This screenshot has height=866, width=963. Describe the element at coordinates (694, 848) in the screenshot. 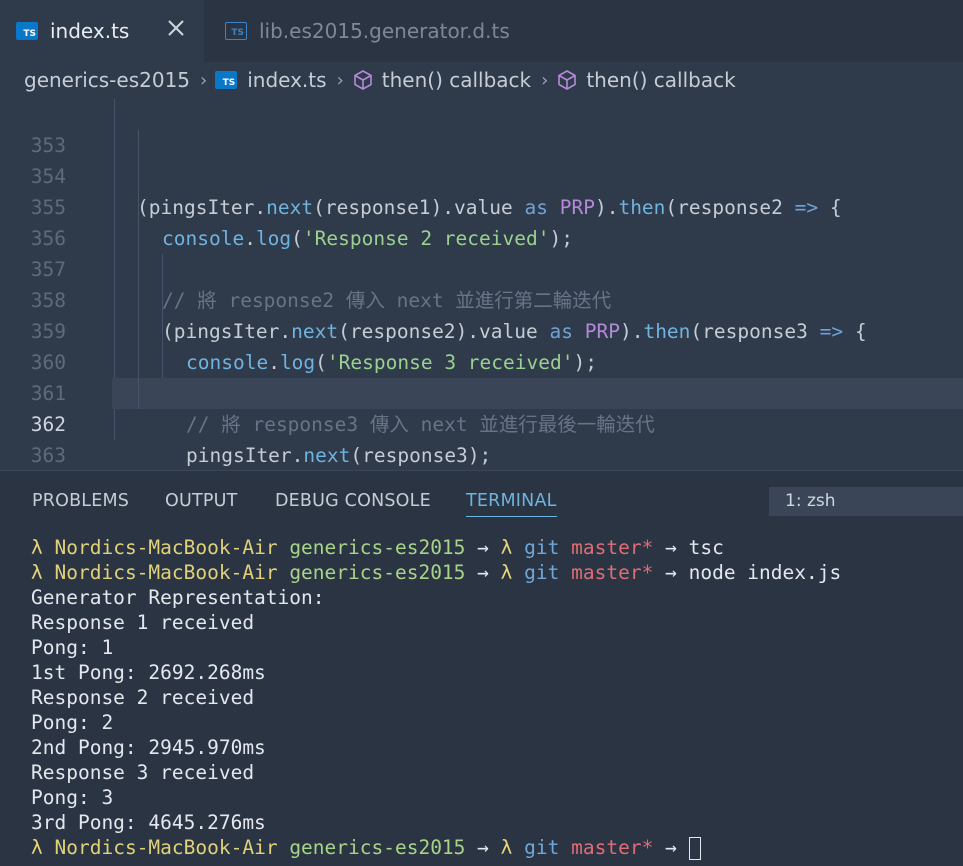

I see `terminal-cursor` at that location.